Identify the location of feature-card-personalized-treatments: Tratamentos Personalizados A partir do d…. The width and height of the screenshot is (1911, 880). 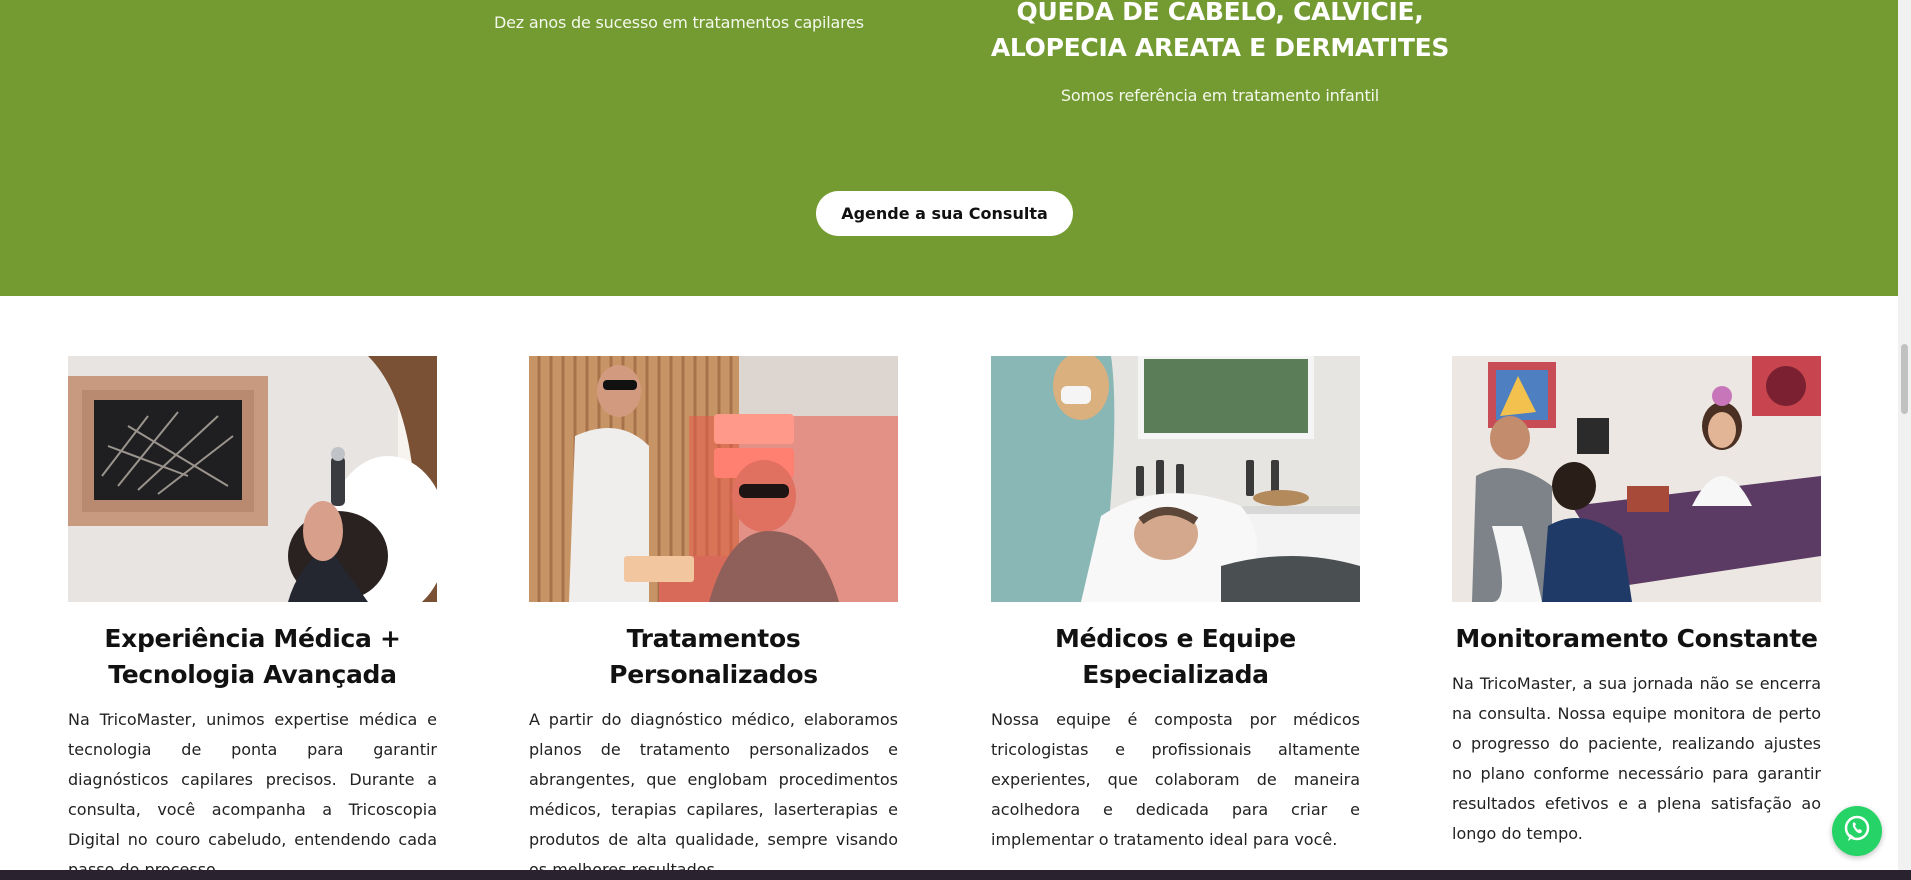
(713, 618).